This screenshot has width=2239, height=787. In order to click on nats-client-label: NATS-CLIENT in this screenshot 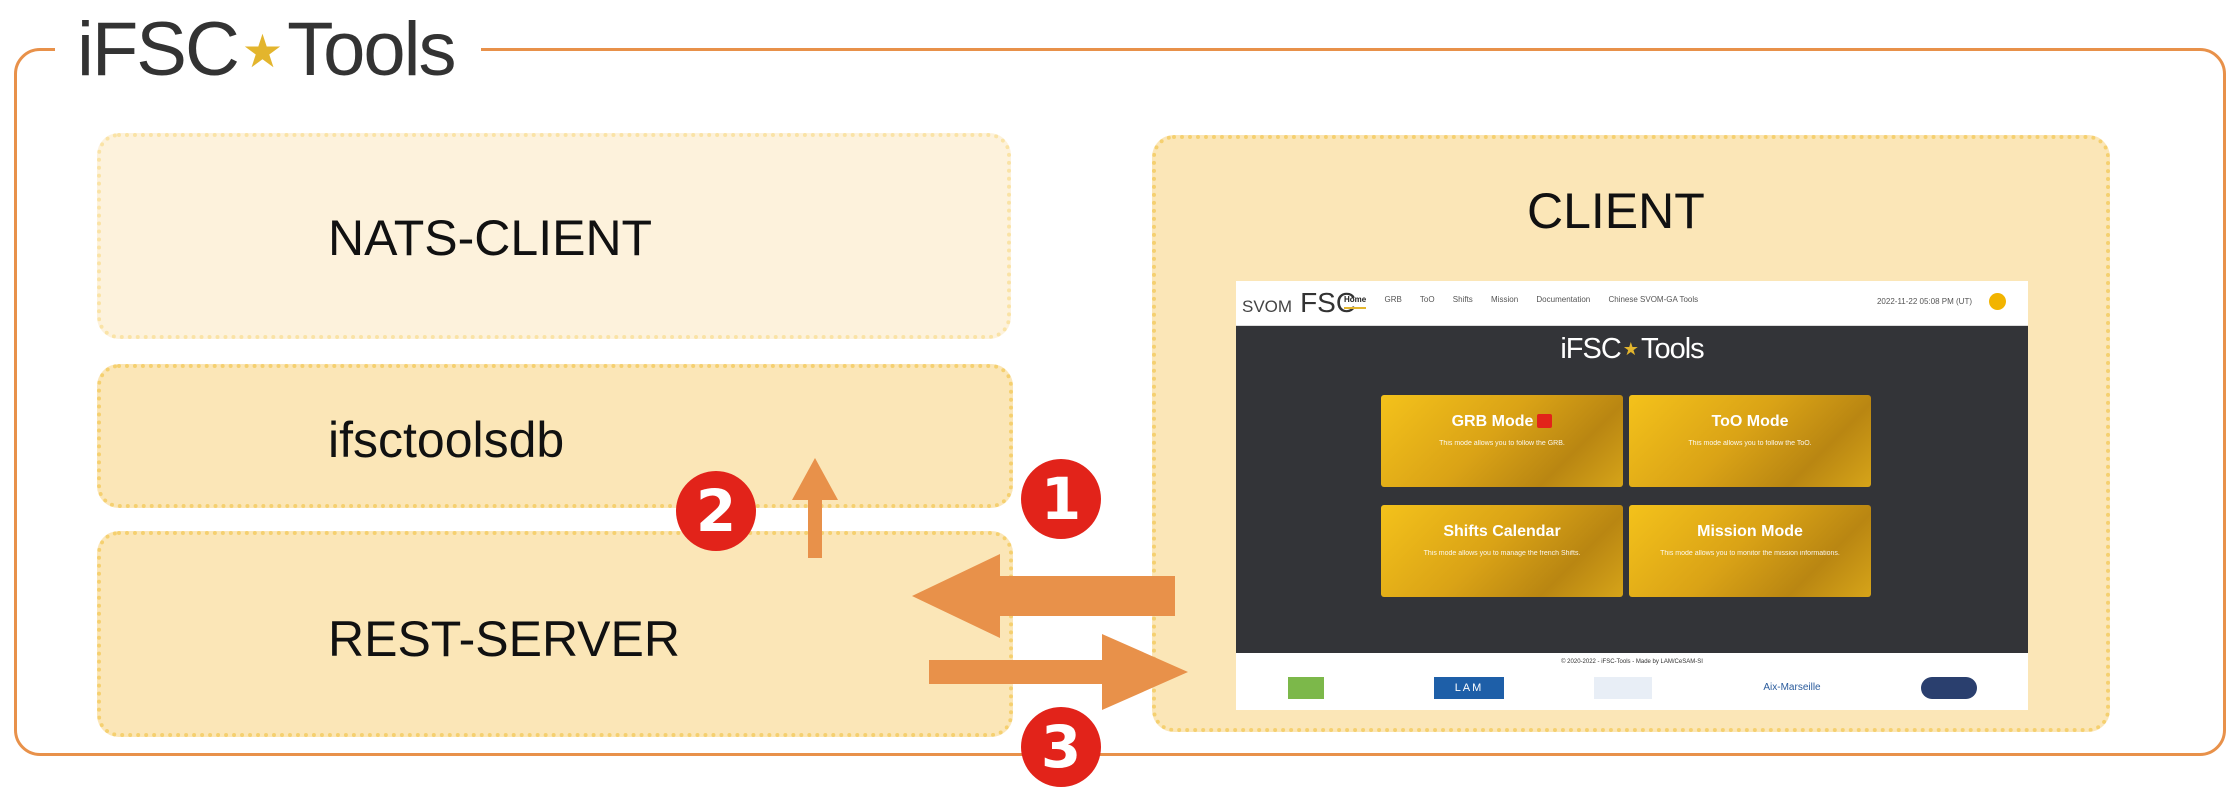, I will do `click(490, 238)`.